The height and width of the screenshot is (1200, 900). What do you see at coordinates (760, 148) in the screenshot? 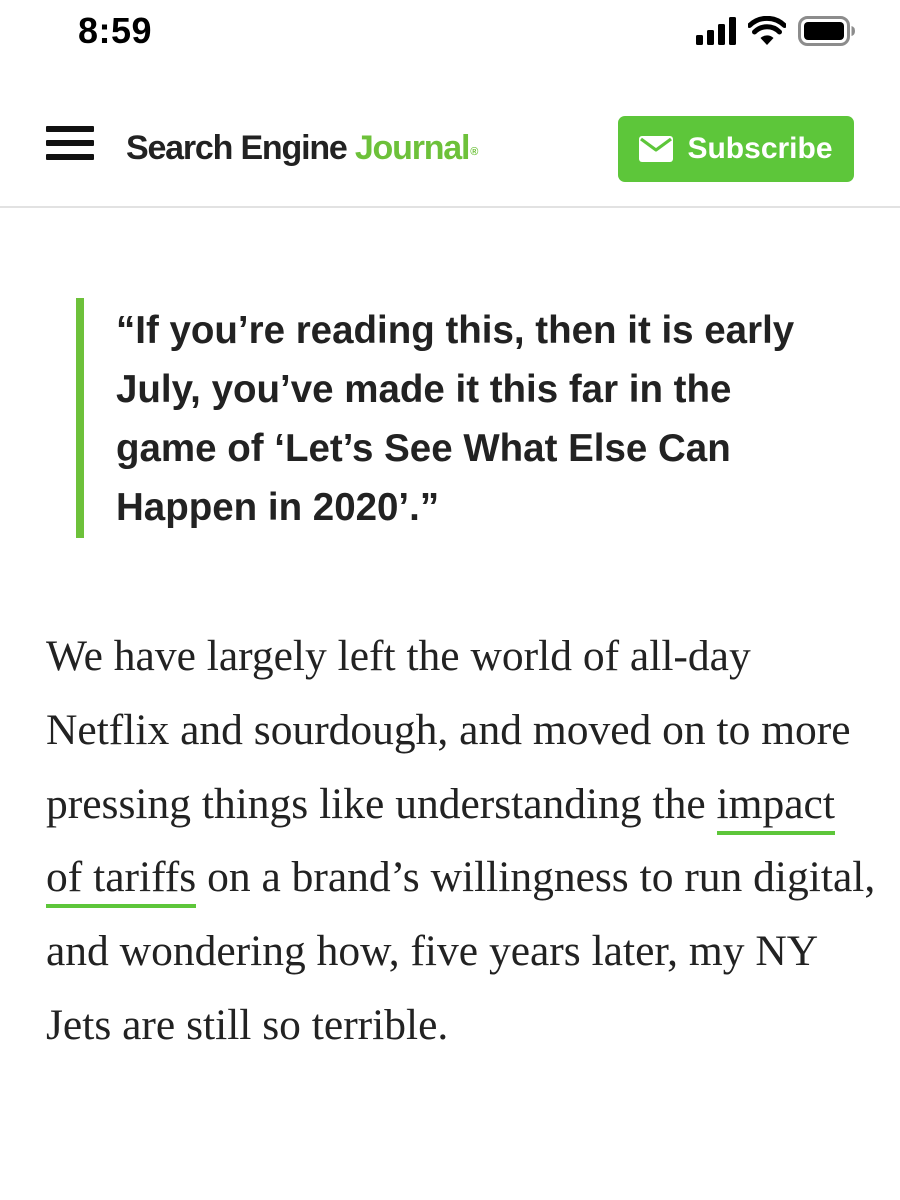
I see `subscribe-label: Subscribe` at bounding box center [760, 148].